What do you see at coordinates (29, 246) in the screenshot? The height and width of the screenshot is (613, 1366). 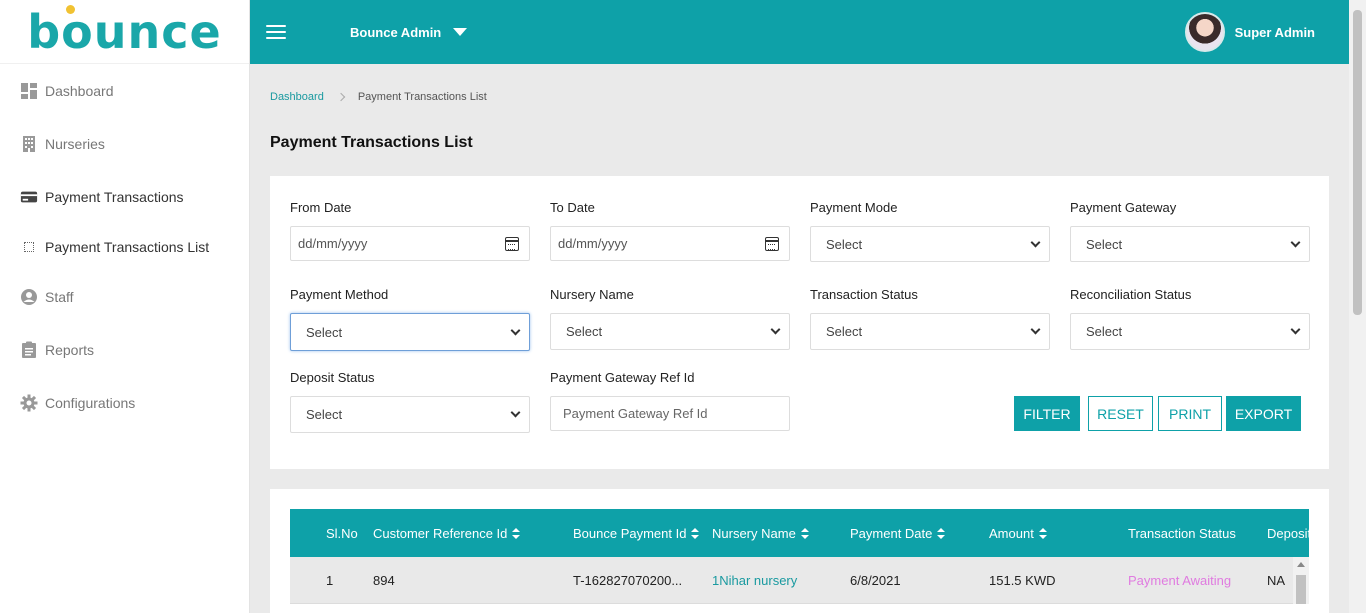 I see `dotted-square-icon` at bounding box center [29, 246].